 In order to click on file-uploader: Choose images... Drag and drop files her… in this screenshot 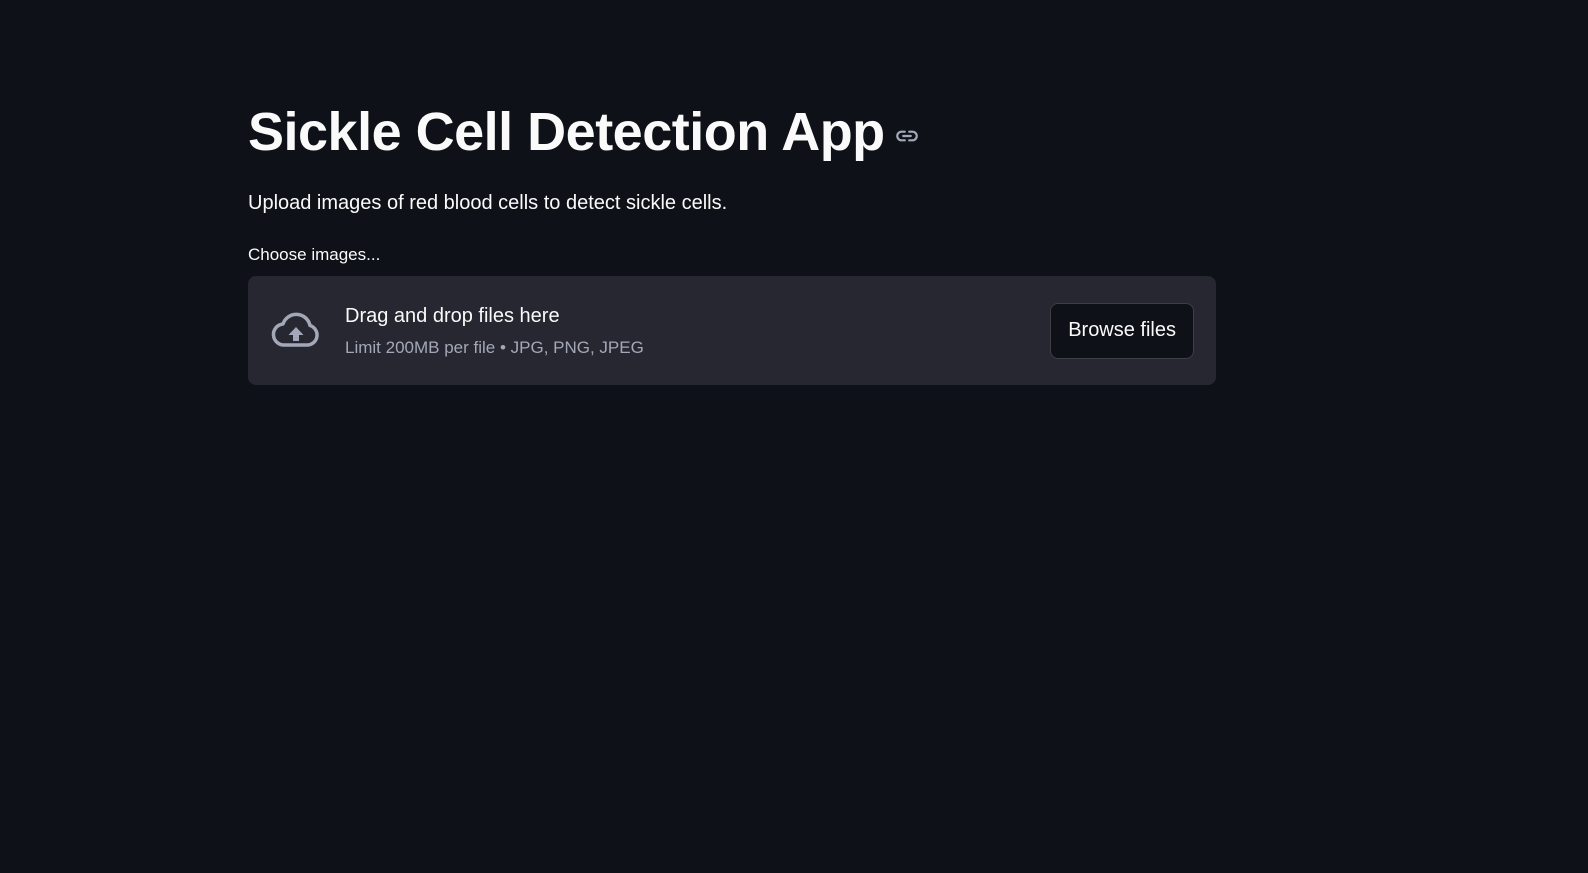, I will do `click(732, 313)`.